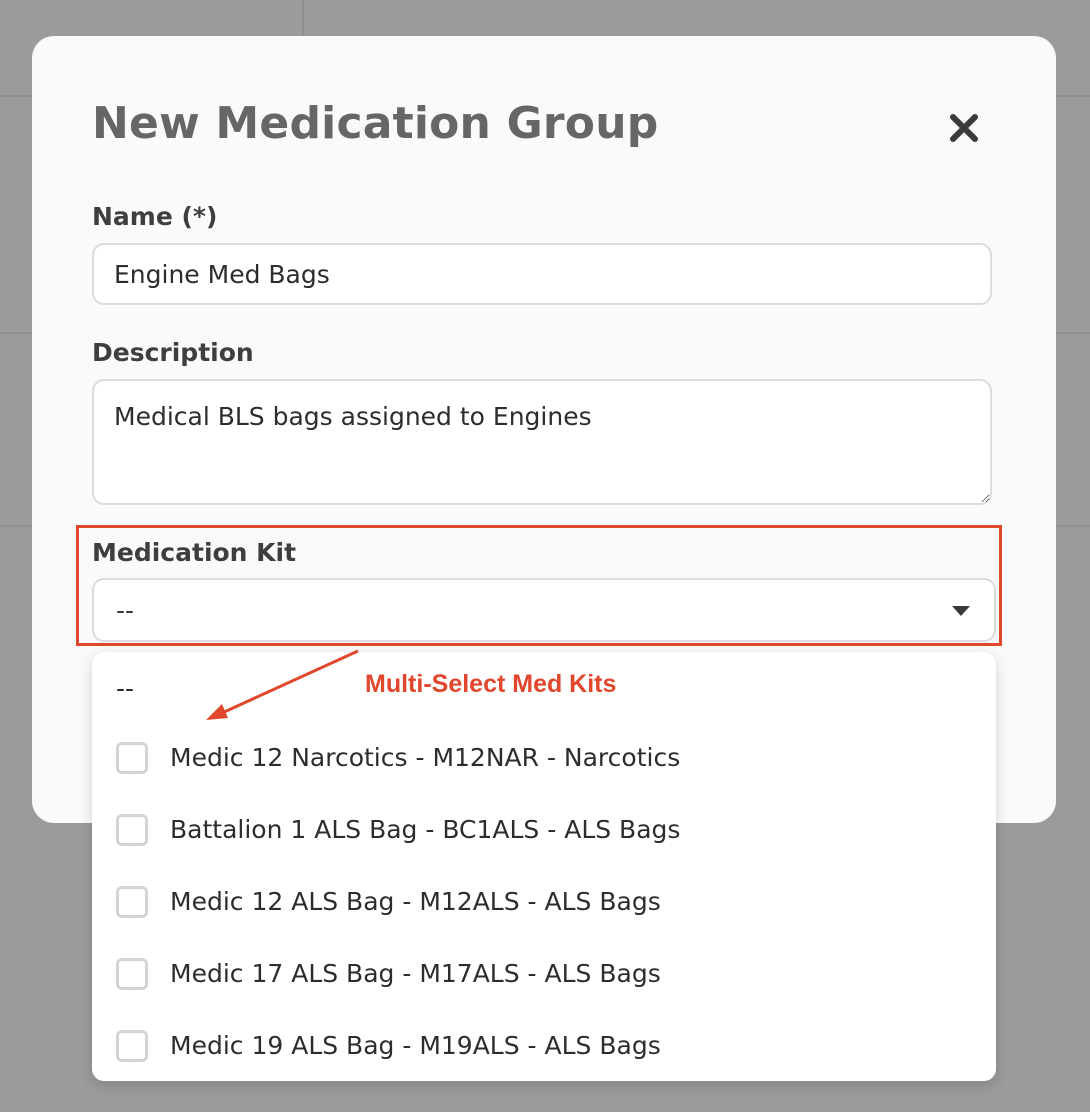  I want to click on dropdown-option-bc1als: Battalion 1 ALS Bag - BC1ALS - ALS Bags, so click(546, 831).